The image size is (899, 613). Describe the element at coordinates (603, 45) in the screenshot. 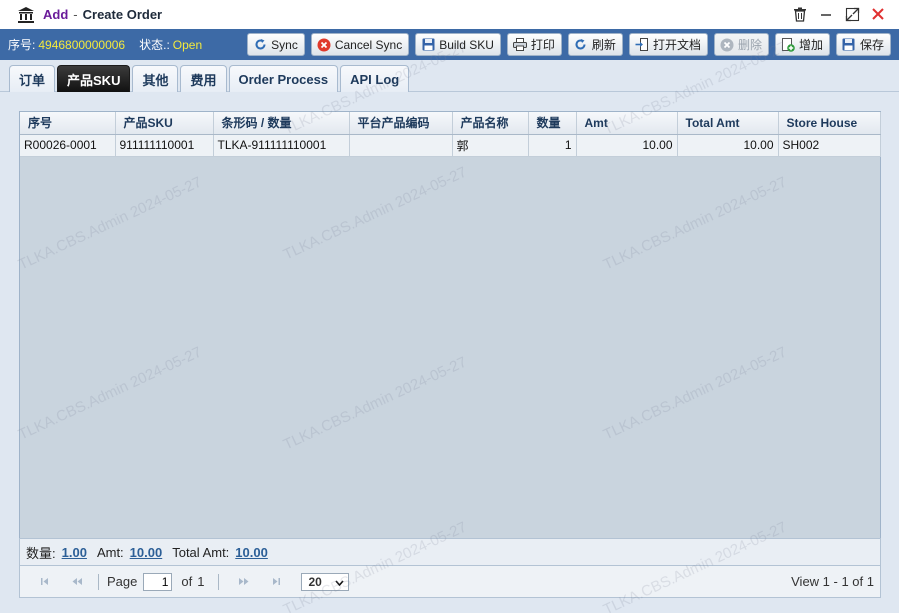

I see `refresh-button-label: 刷新` at that location.